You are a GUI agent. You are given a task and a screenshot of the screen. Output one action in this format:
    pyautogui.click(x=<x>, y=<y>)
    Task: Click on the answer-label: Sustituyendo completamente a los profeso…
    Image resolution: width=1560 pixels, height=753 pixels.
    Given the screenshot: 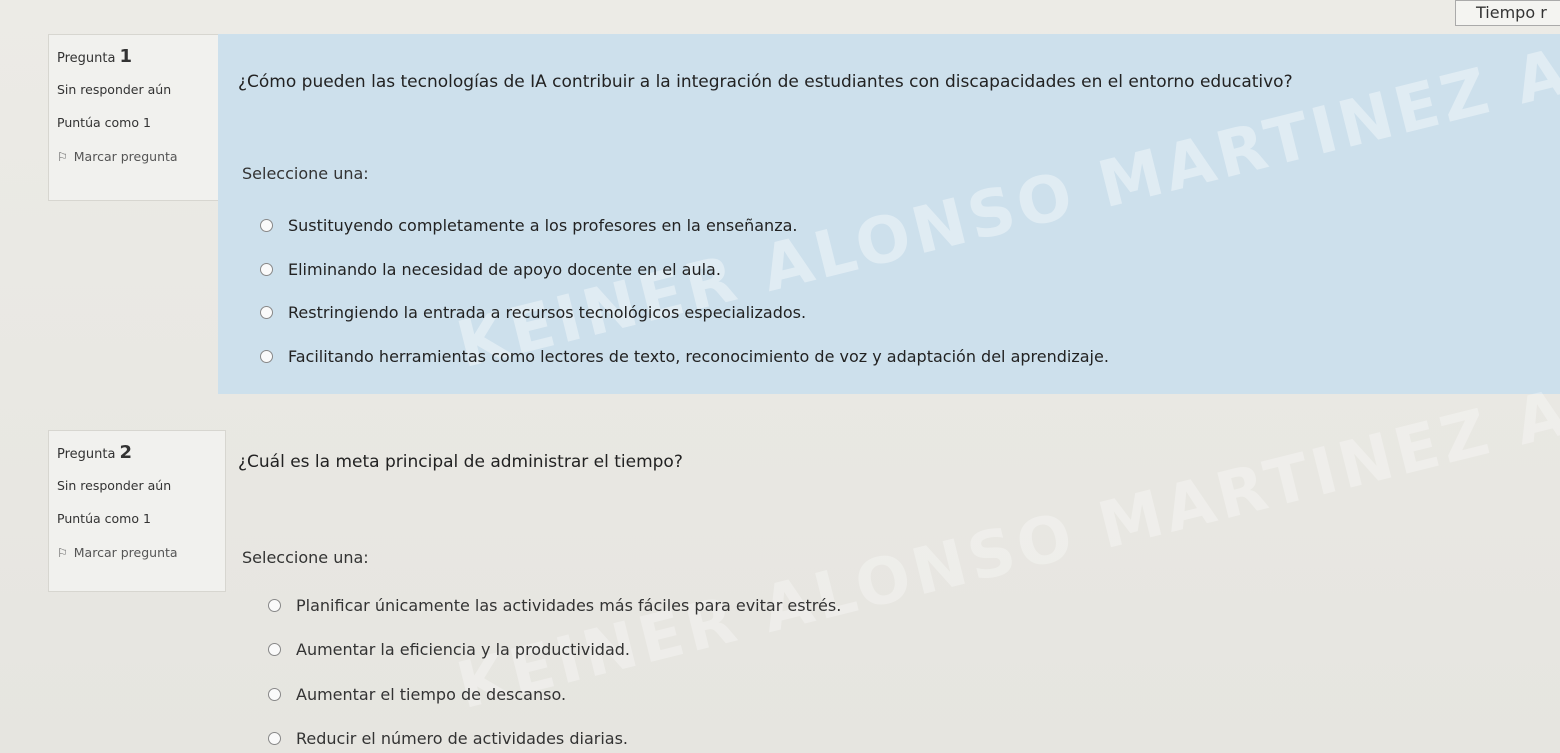 What is the action you would take?
    pyautogui.click(x=543, y=226)
    